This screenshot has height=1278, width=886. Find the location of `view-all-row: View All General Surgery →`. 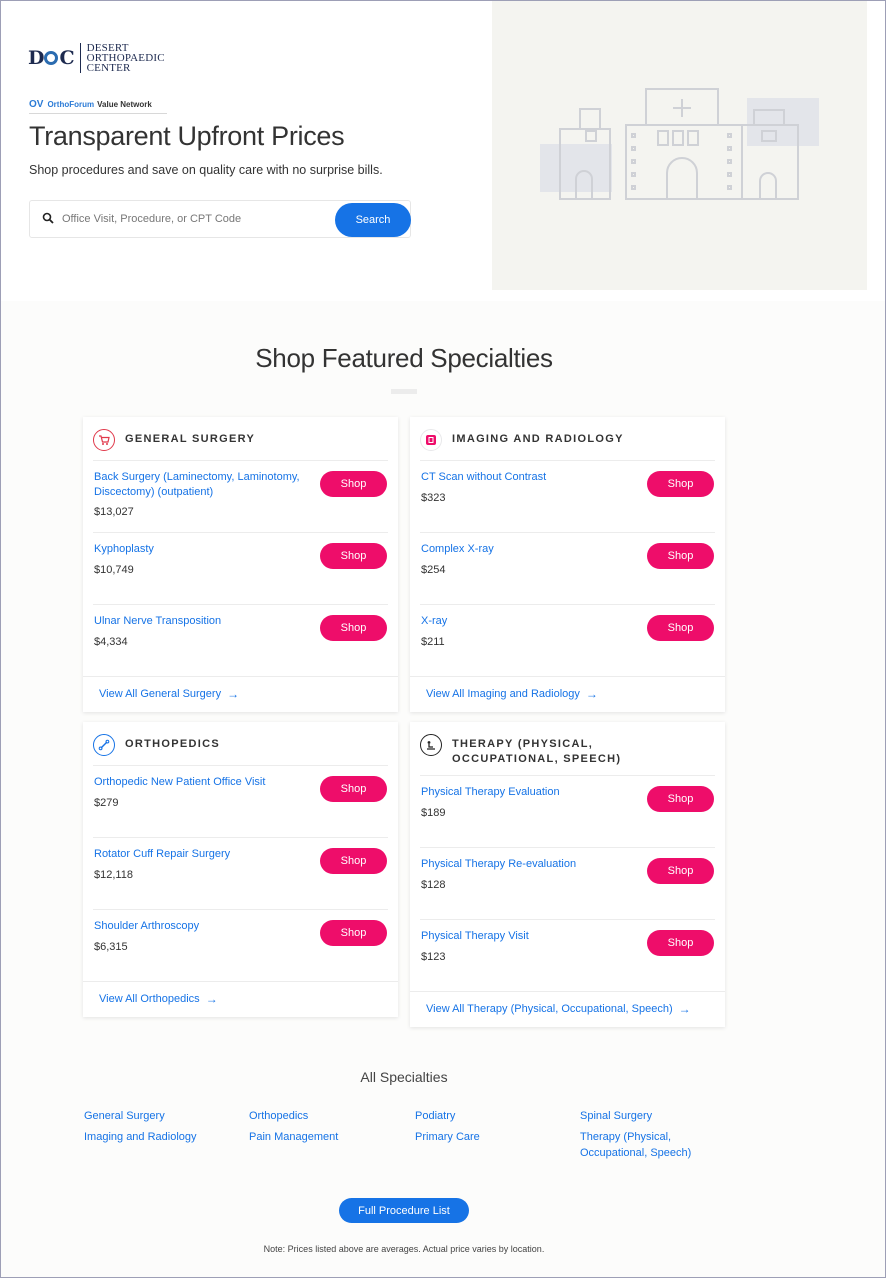

view-all-row: View All General Surgery → is located at coordinates (240, 694).